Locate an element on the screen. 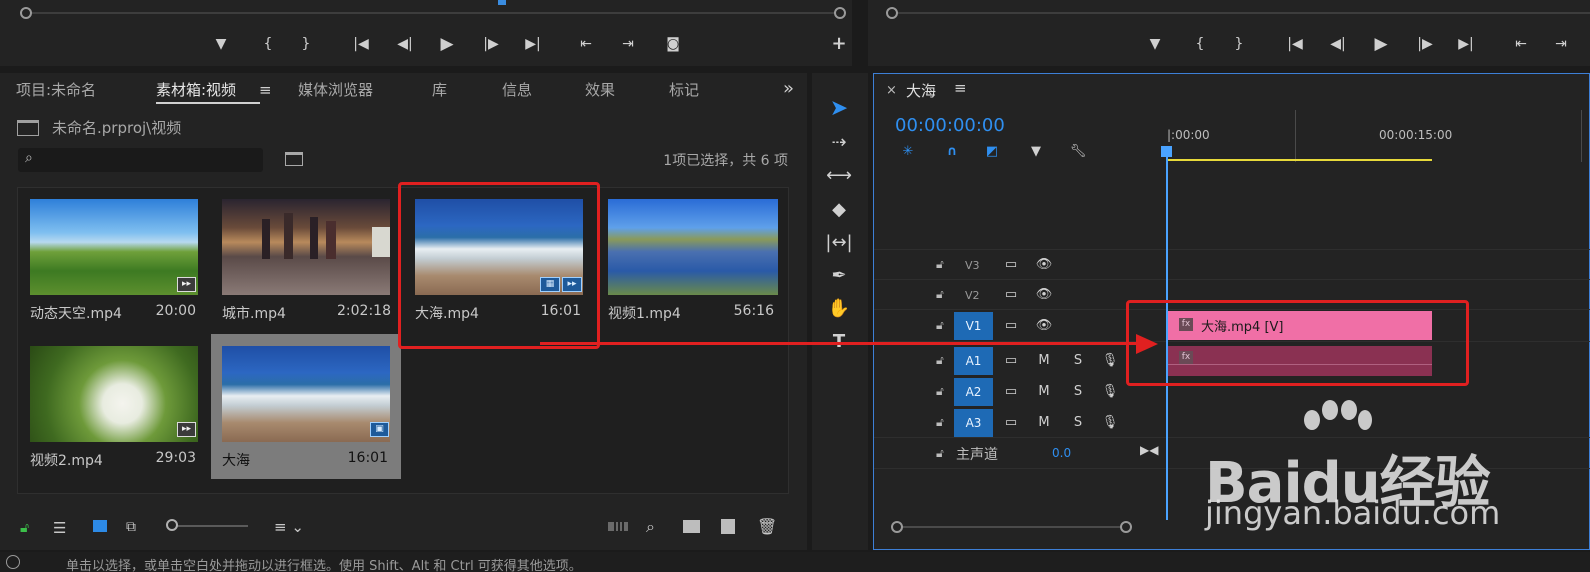 Image resolution: width=1590 pixels, height=572 pixels. camera-icon: ◙ is located at coordinates (673, 44).